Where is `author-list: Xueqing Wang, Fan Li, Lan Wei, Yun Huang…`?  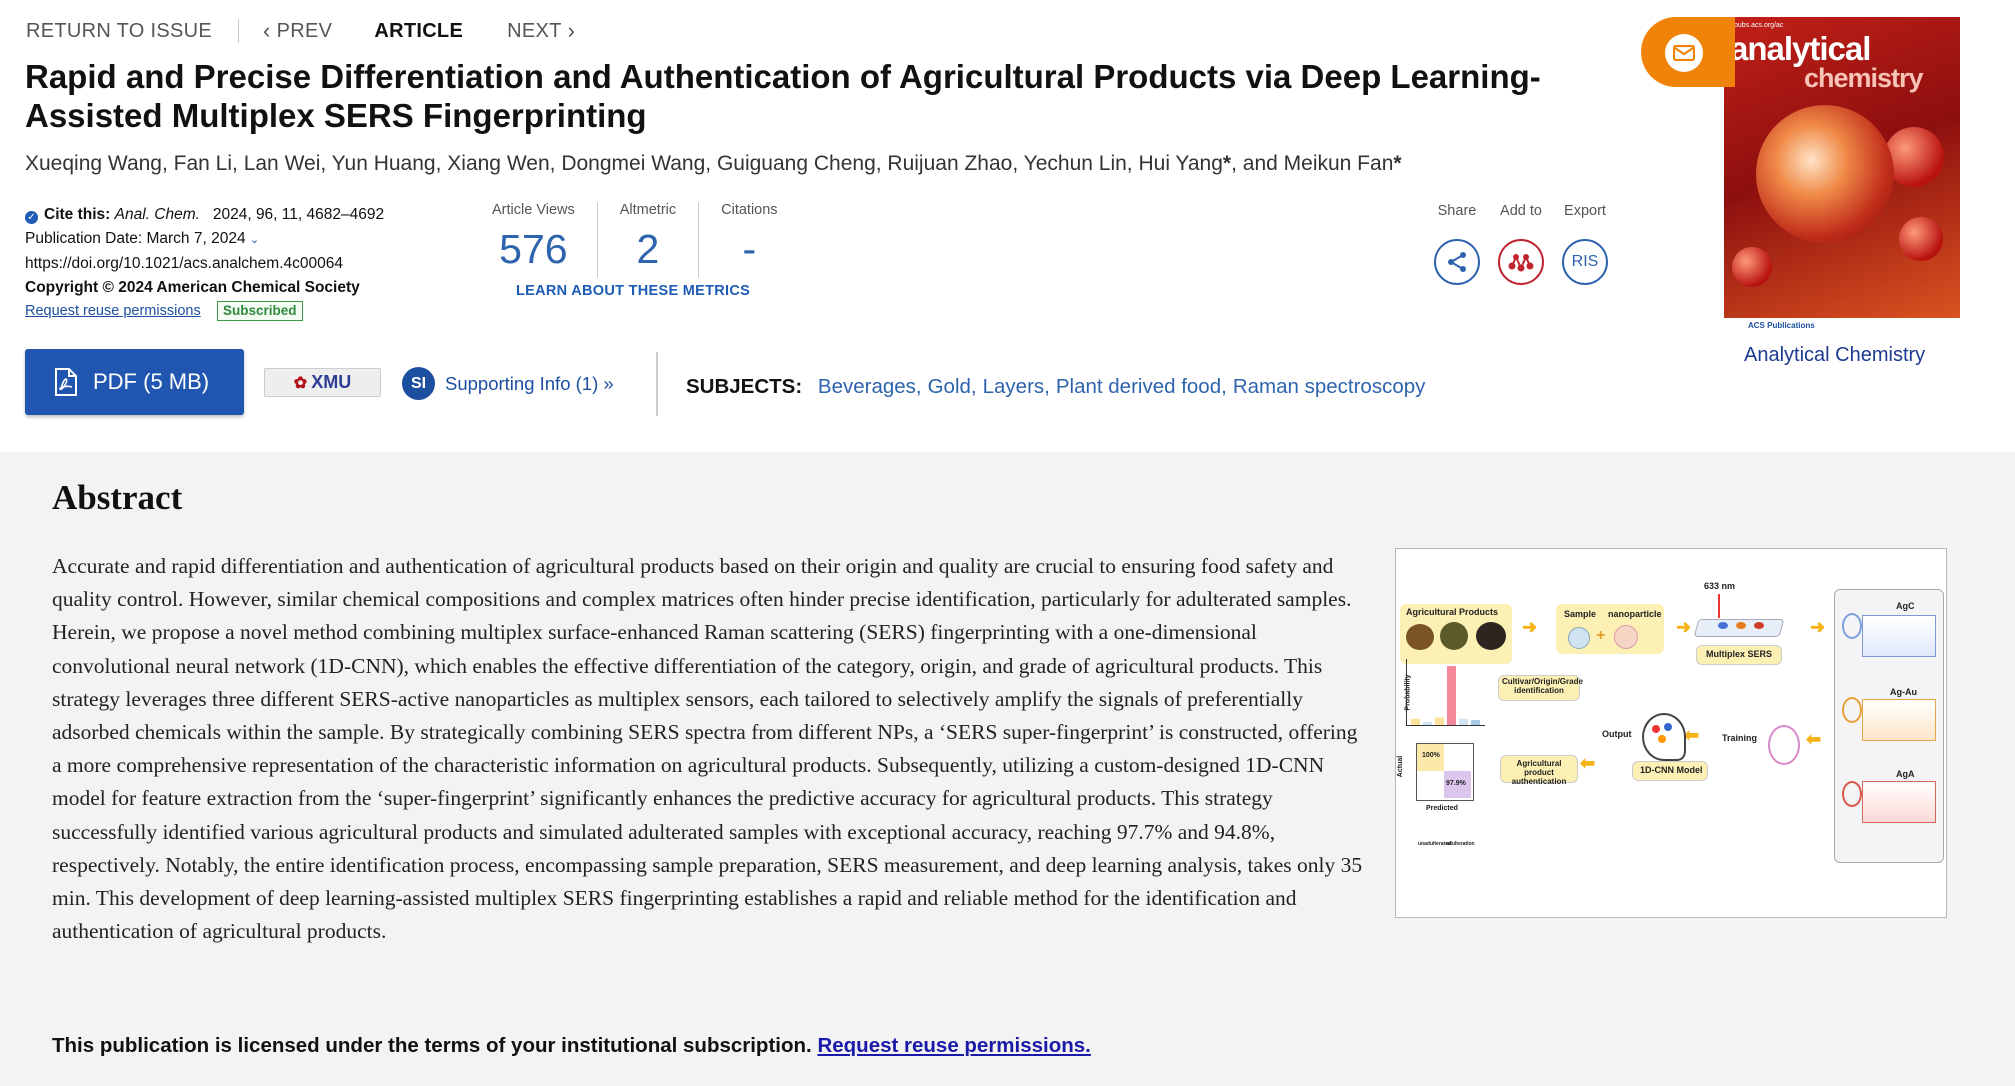 author-list: Xueqing Wang, Fan Li, Lan Wei, Yun Huang… is located at coordinates (713, 164).